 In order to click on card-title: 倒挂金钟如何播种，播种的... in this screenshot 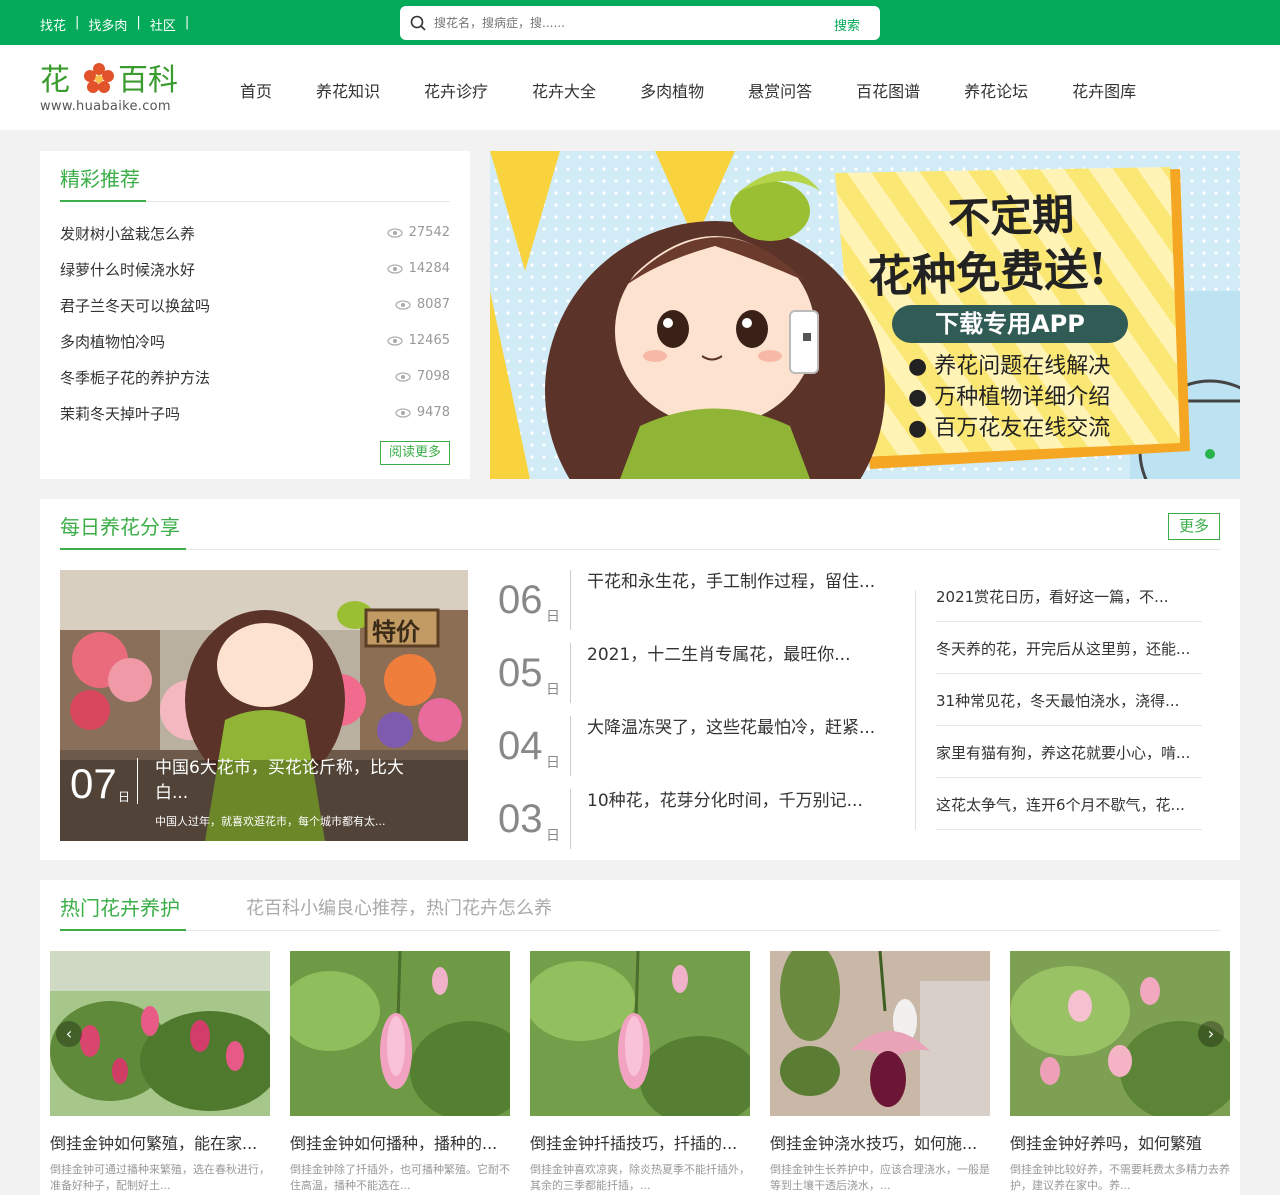, I will do `click(394, 1143)`.